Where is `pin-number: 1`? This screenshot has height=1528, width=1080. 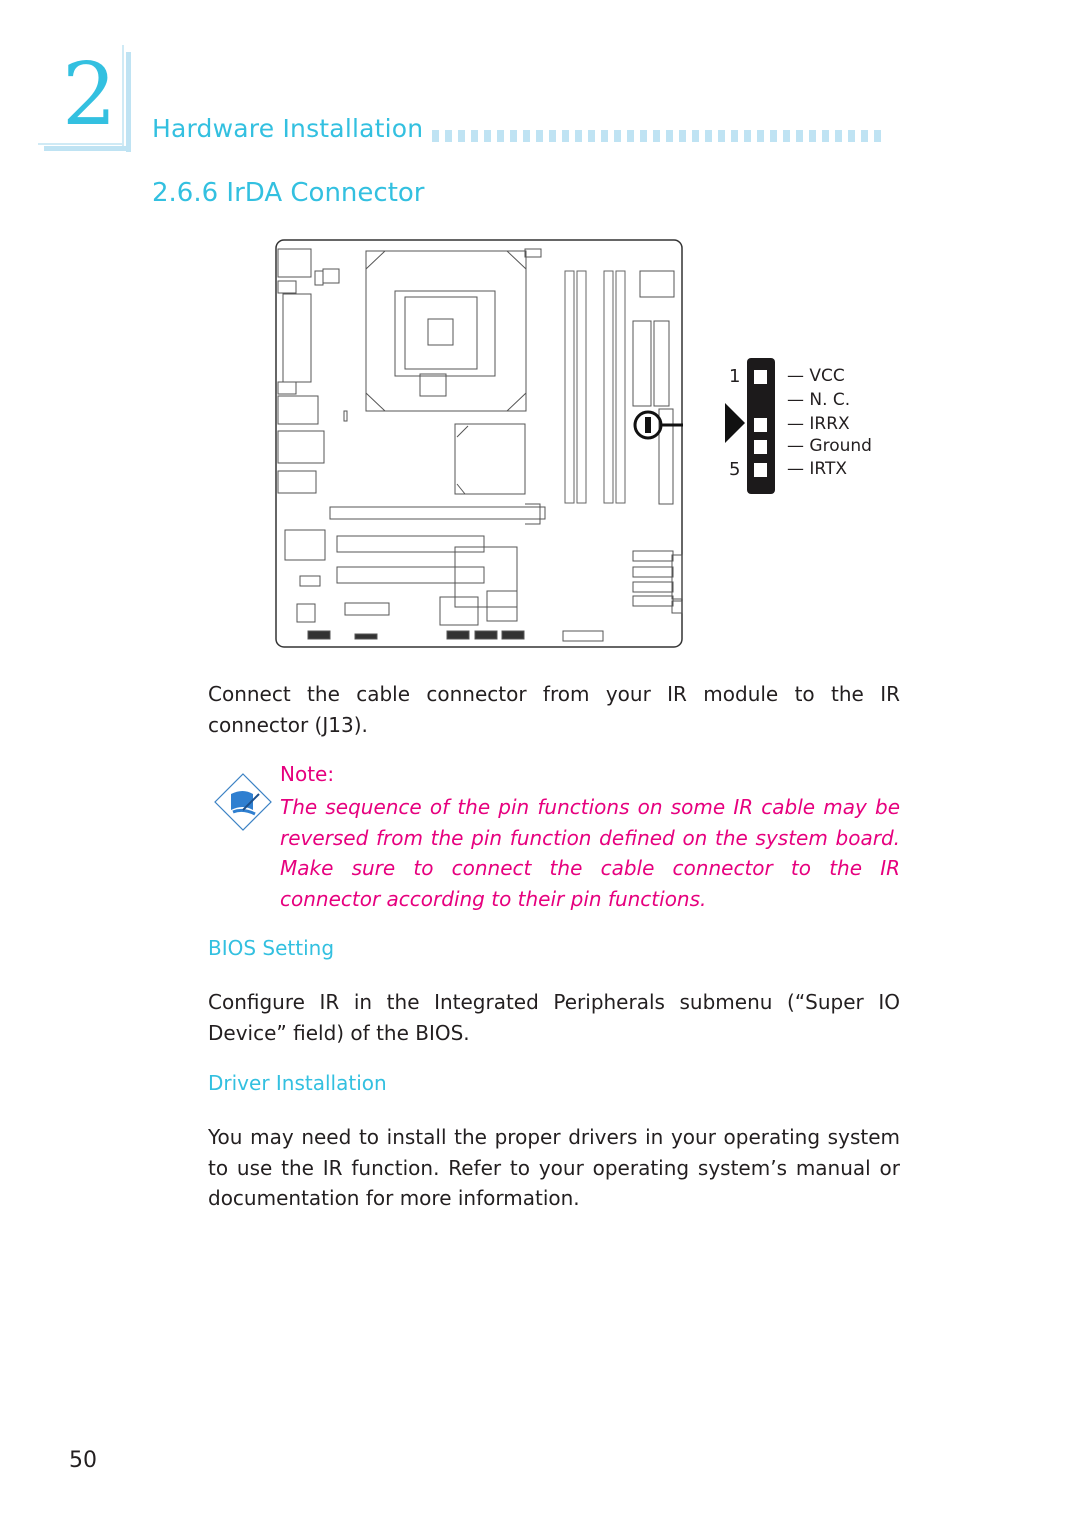 pin-number: 1 is located at coordinates (735, 376).